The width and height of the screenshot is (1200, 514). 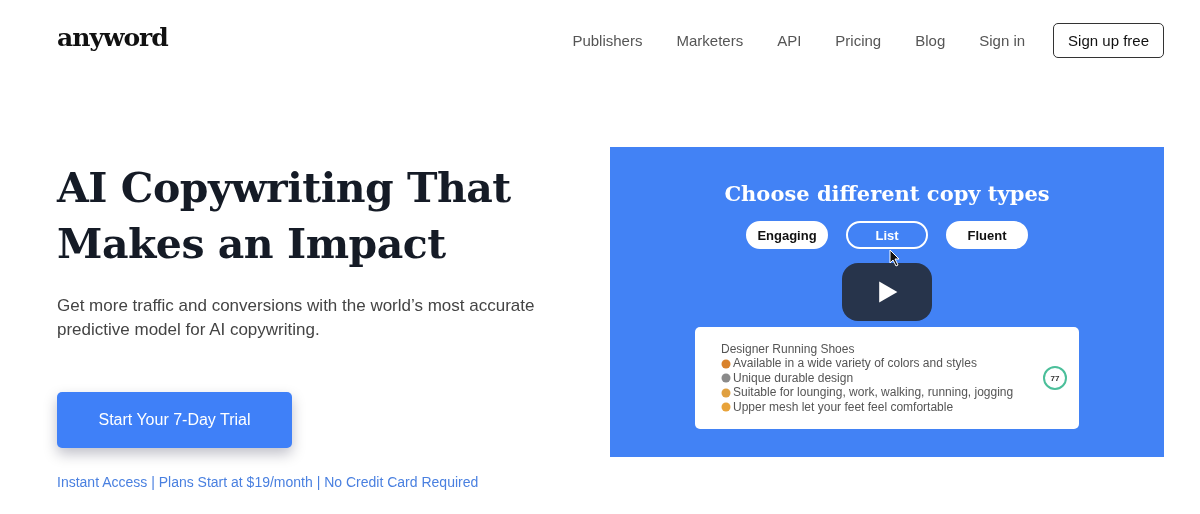 I want to click on nav-link: Marketers, so click(x=710, y=40).